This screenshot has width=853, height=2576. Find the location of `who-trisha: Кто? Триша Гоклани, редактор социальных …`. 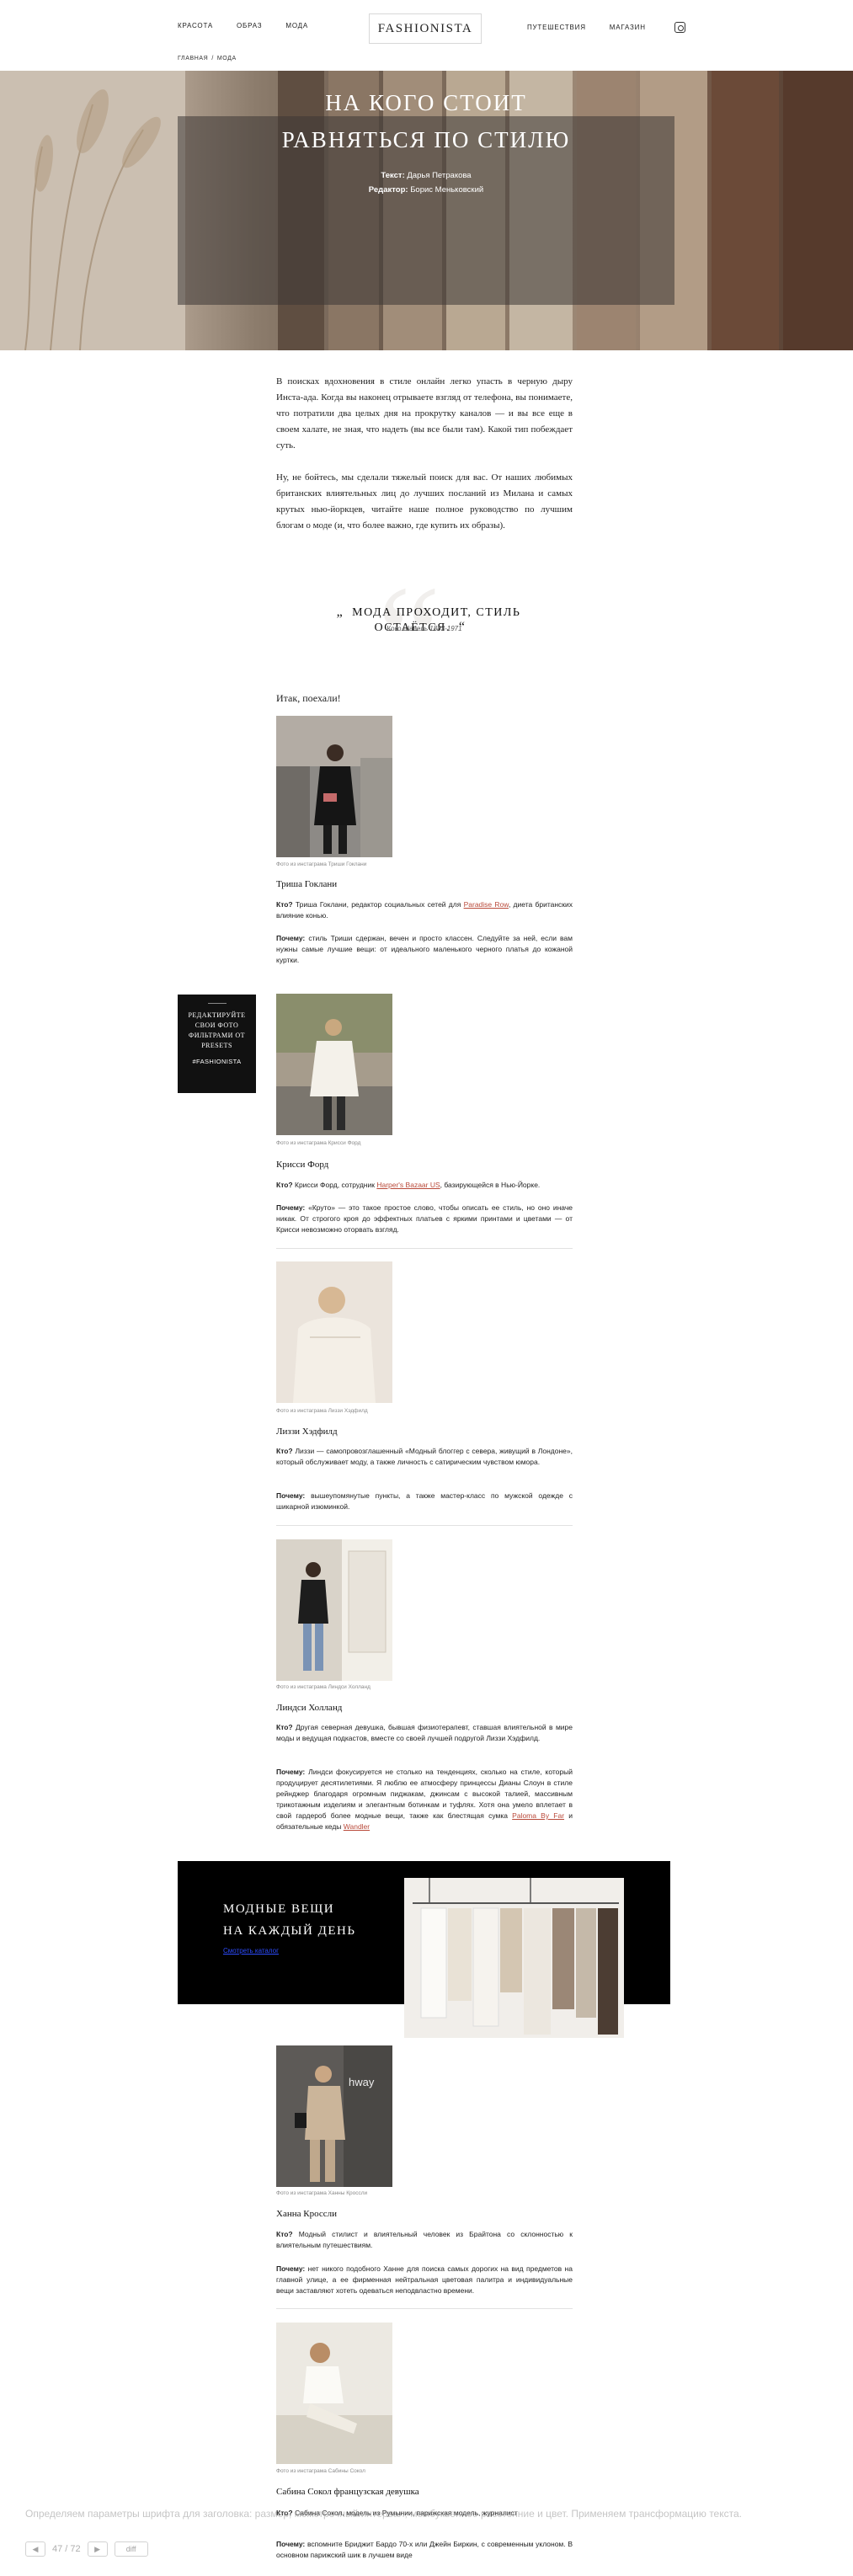

who-trisha: Кто? Триша Гоклани, редактор социальных … is located at coordinates (424, 910).